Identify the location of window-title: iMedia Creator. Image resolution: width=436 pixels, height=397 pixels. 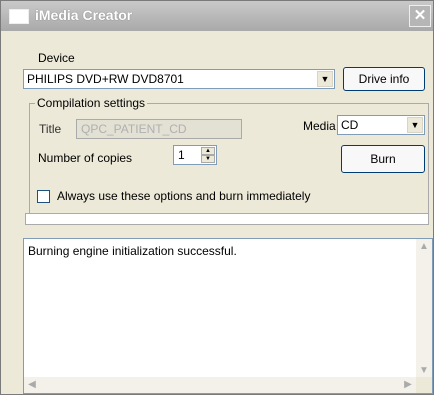
(84, 15).